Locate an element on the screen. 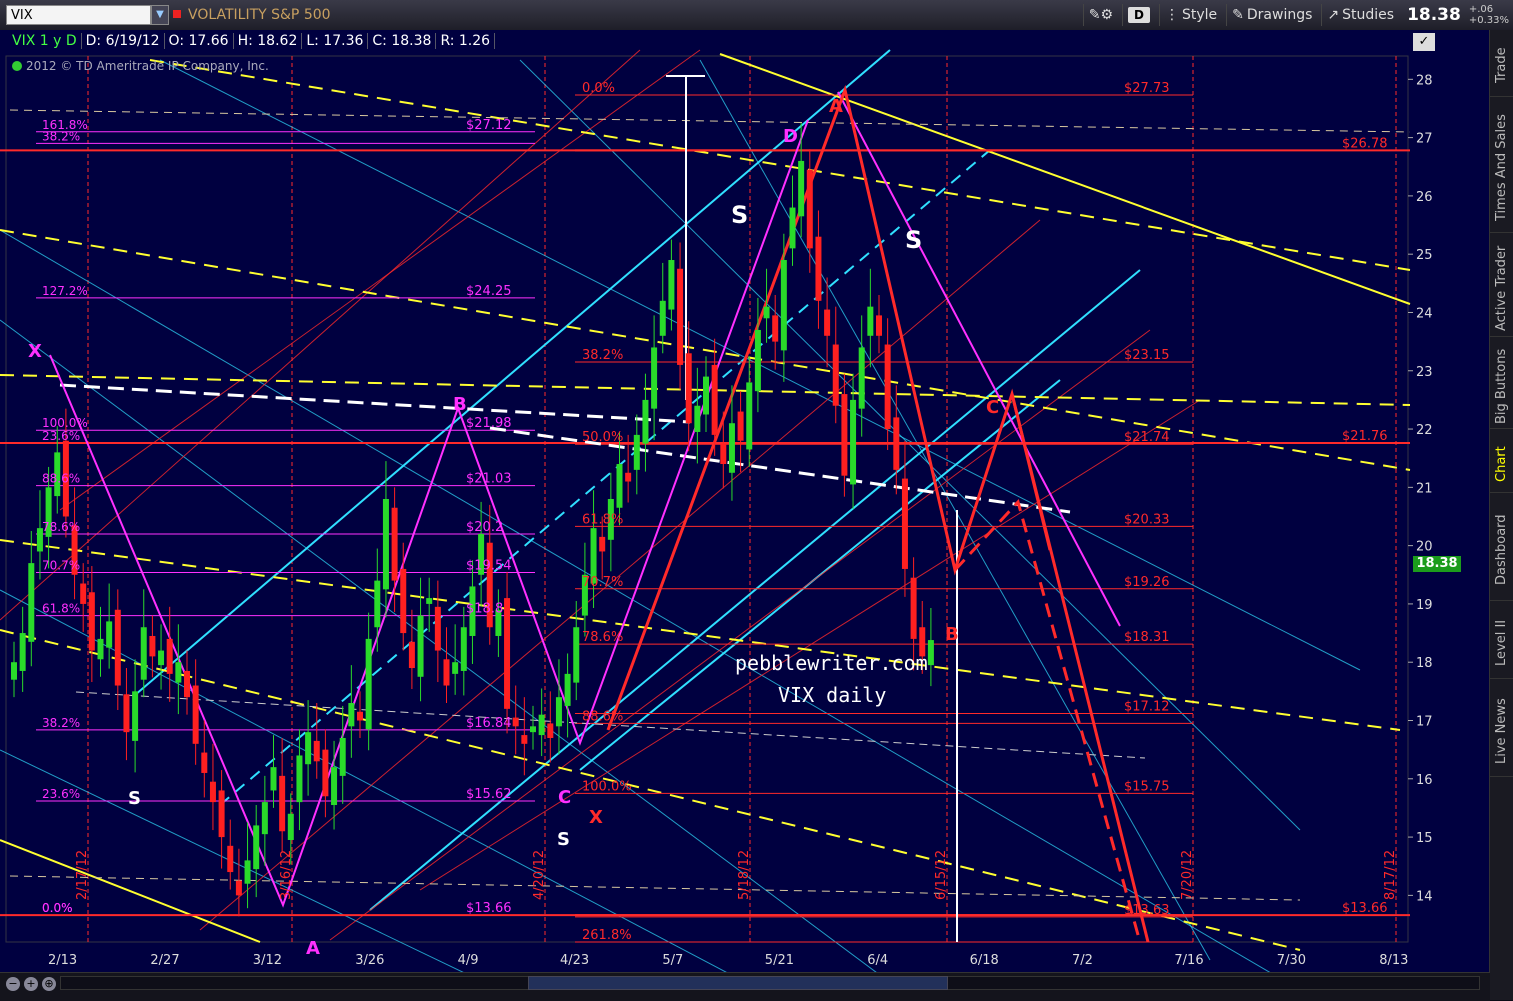 Image resolution: width=1513 pixels, height=1001 pixels. fib-price-label: $13.66 is located at coordinates (489, 908).